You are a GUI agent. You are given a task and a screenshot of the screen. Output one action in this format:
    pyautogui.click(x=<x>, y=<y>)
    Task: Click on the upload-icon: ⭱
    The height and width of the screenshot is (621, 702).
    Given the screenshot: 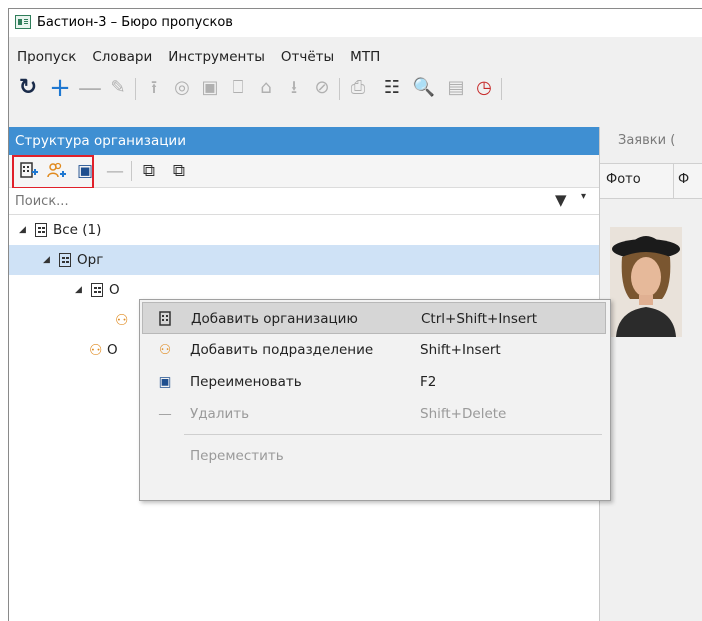 What is the action you would take?
    pyautogui.click(x=154, y=88)
    